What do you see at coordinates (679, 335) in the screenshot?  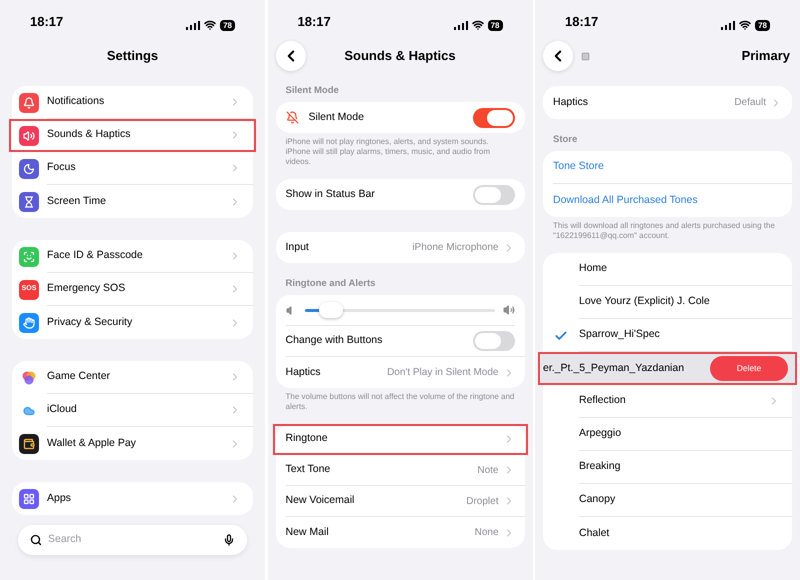 I see `tone-name: Sparrow_Hi'Spec` at bounding box center [679, 335].